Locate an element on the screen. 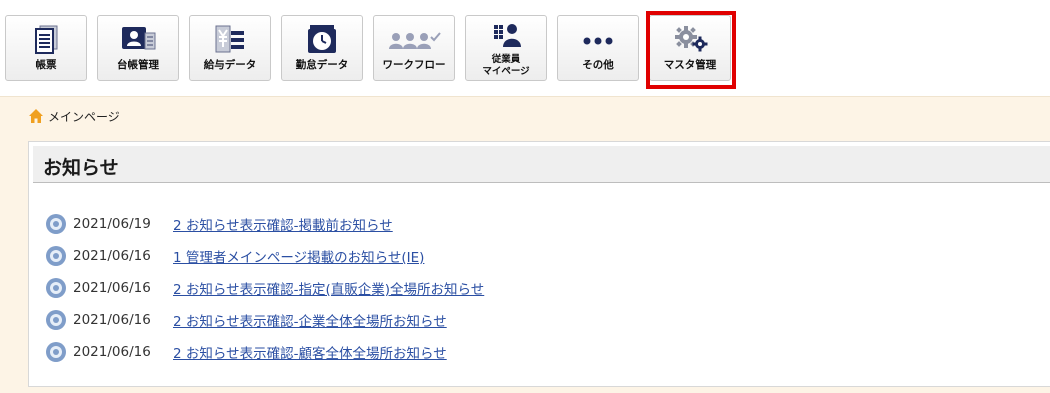  news-item: 2021/06/16 2 お知らせ表示確認-指定(直販企業)全場所お知らせ is located at coordinates (264, 288).